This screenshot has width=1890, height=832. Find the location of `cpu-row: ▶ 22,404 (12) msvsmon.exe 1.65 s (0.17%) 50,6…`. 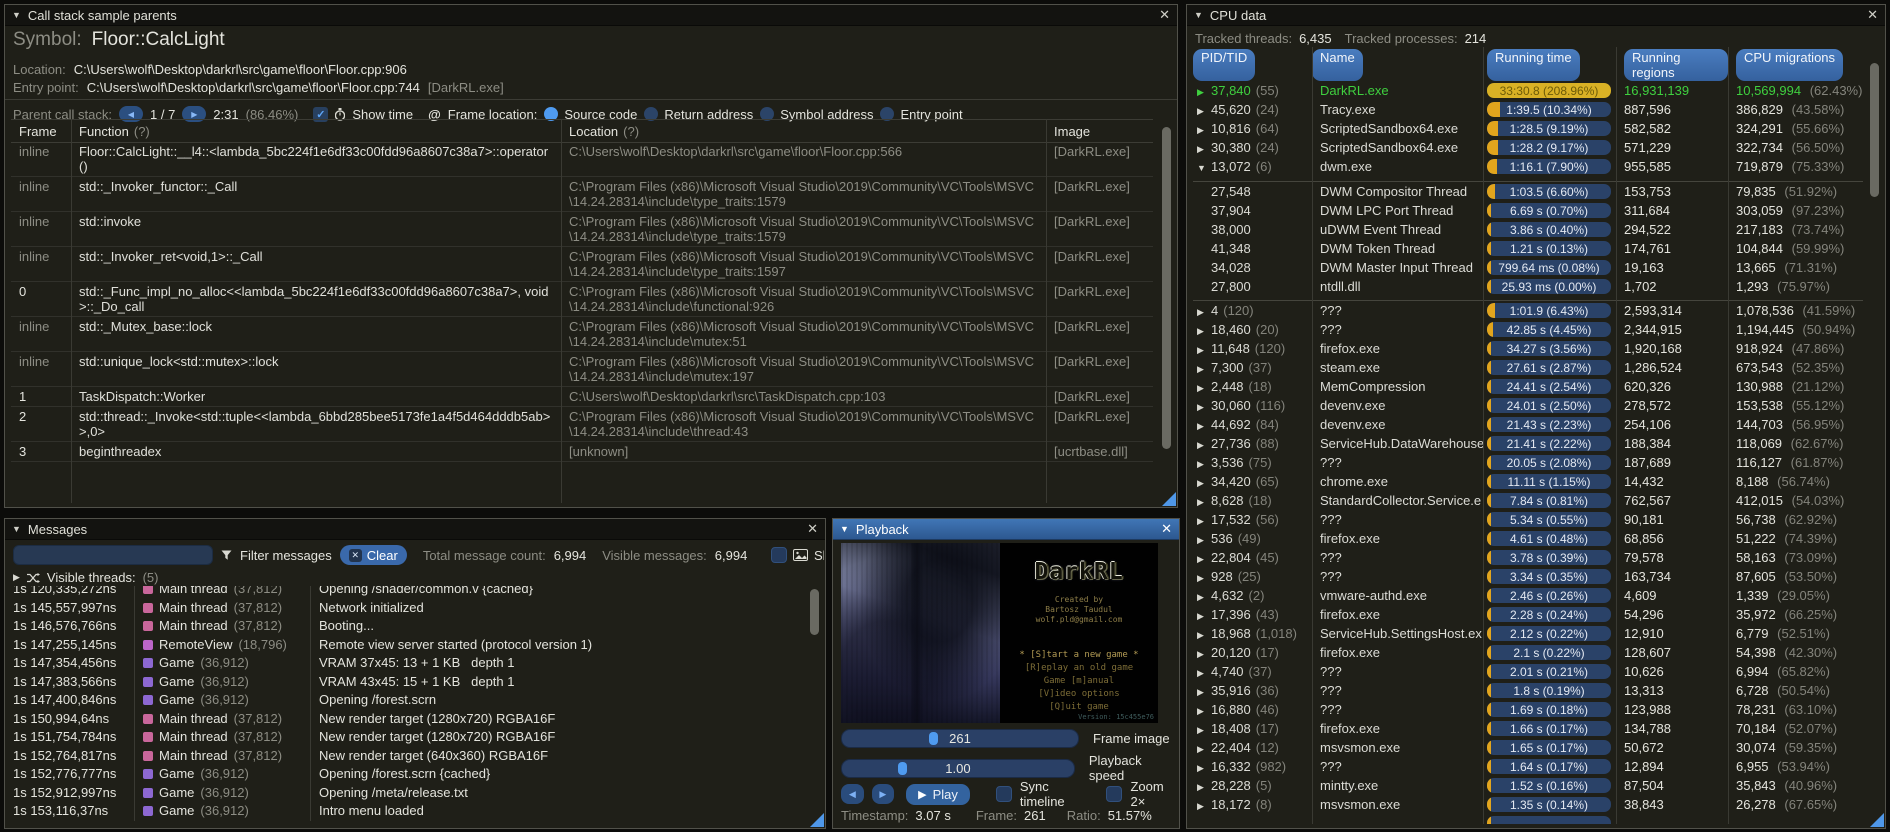

cpu-row: ▶ 22,404 (12) msvsmon.exe 1.65 s (0.17%) 50,6… is located at coordinates (1528, 747).